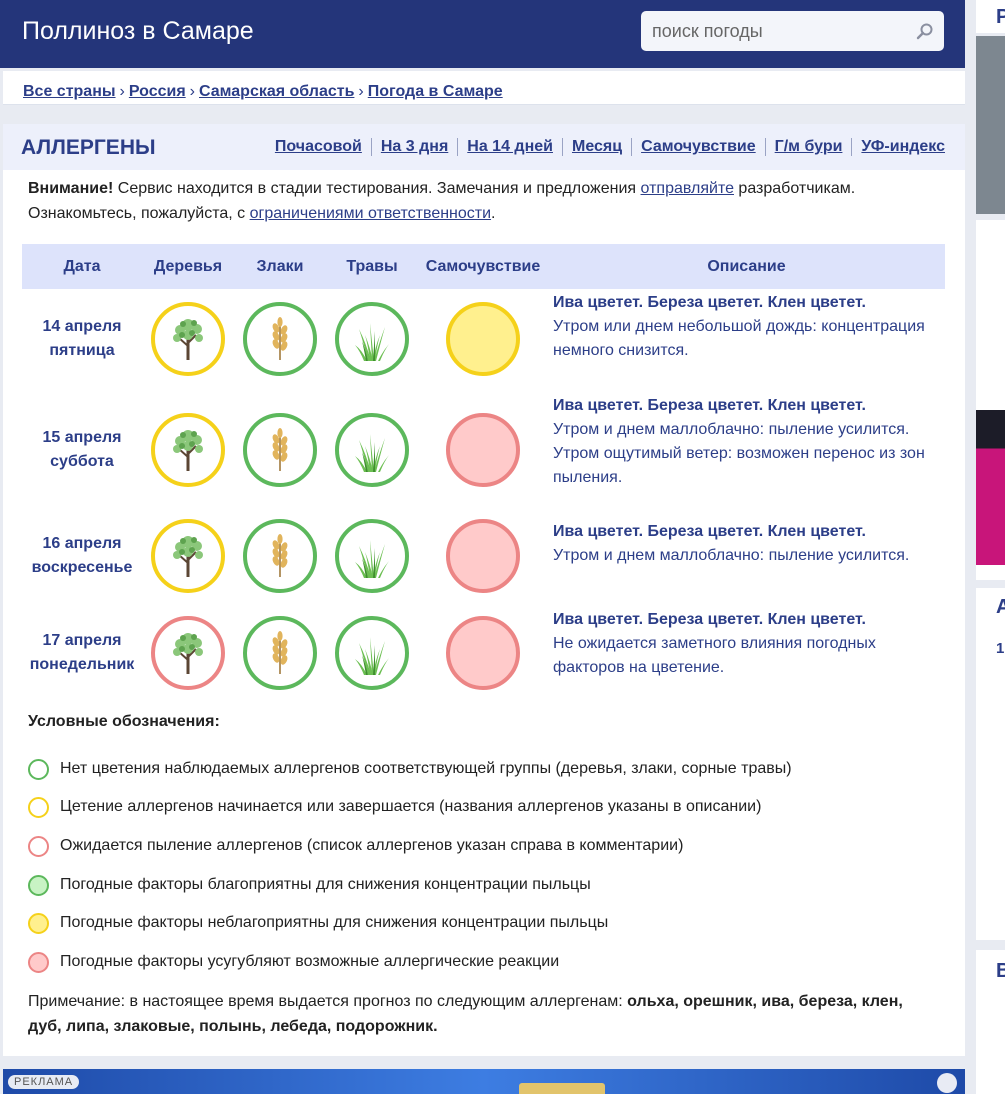 The height and width of the screenshot is (1094, 1005). What do you see at coordinates (82, 339) in the screenshot?
I see `row-date: 14 апреля пятница` at bounding box center [82, 339].